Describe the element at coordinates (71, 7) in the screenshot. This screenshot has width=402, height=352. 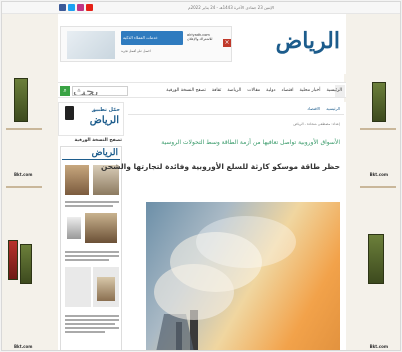
I see `twitter-icon` at that location.